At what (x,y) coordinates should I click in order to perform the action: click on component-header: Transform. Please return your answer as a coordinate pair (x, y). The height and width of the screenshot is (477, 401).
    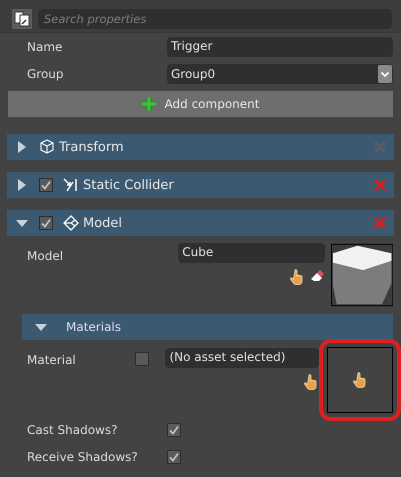
    Looking at the image, I should click on (200, 147).